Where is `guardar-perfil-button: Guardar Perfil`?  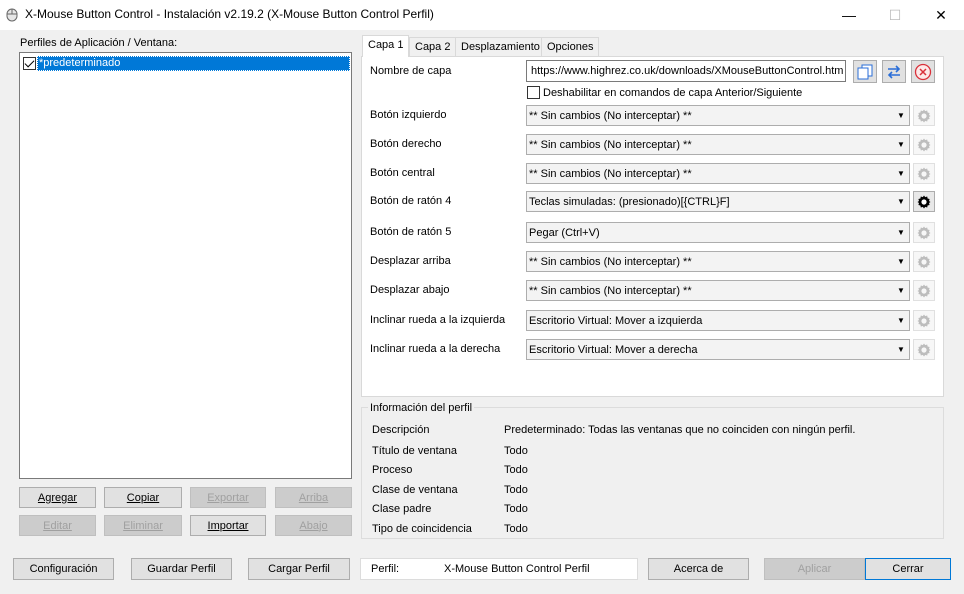 guardar-perfil-button: Guardar Perfil is located at coordinates (181, 569).